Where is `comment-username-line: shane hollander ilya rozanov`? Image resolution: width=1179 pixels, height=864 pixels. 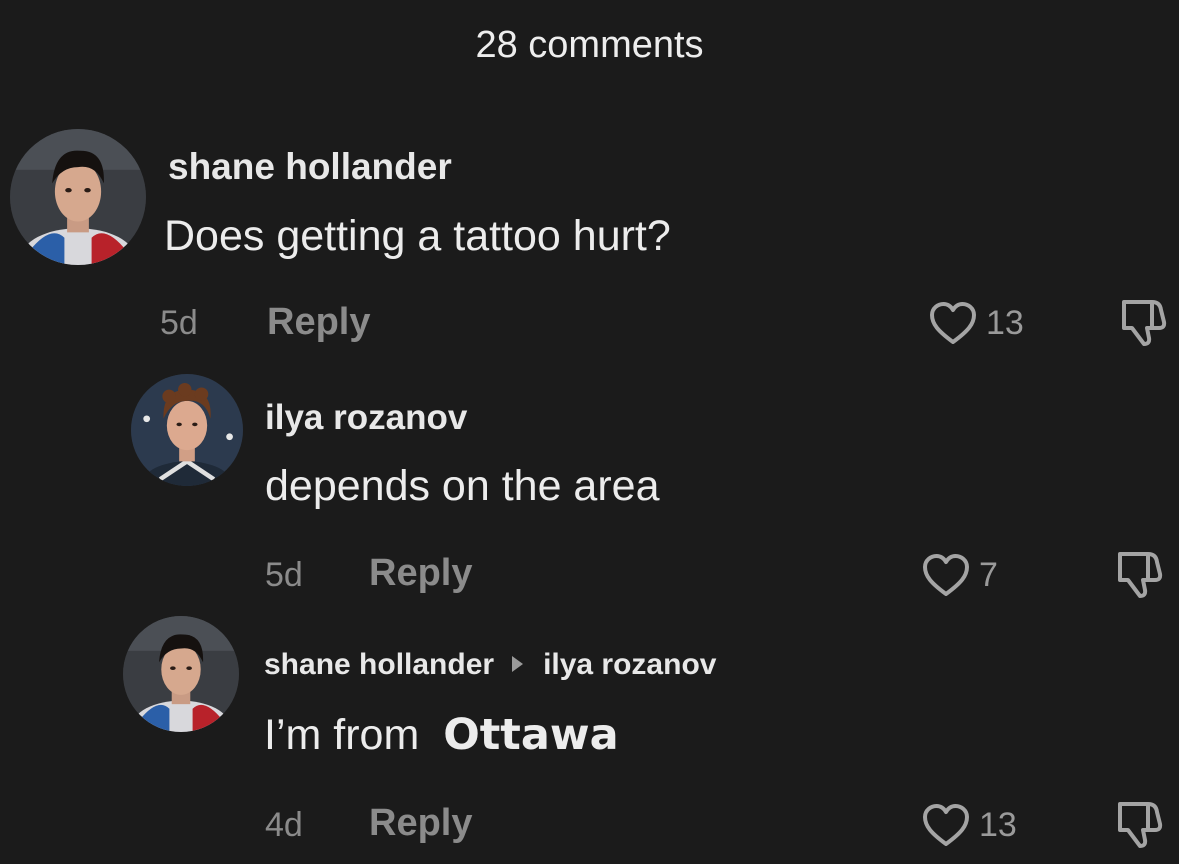 comment-username-line: shane hollander ilya rozanov is located at coordinates (490, 665).